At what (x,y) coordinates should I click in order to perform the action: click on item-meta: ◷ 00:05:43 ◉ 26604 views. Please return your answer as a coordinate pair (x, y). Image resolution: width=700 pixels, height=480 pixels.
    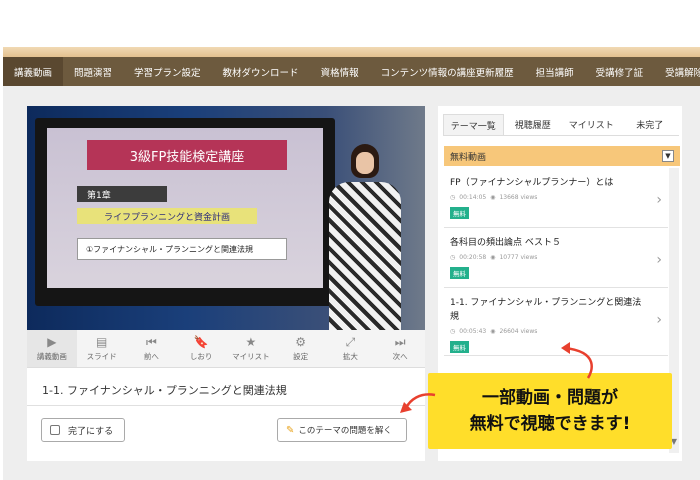
    Looking at the image, I should click on (556, 331).